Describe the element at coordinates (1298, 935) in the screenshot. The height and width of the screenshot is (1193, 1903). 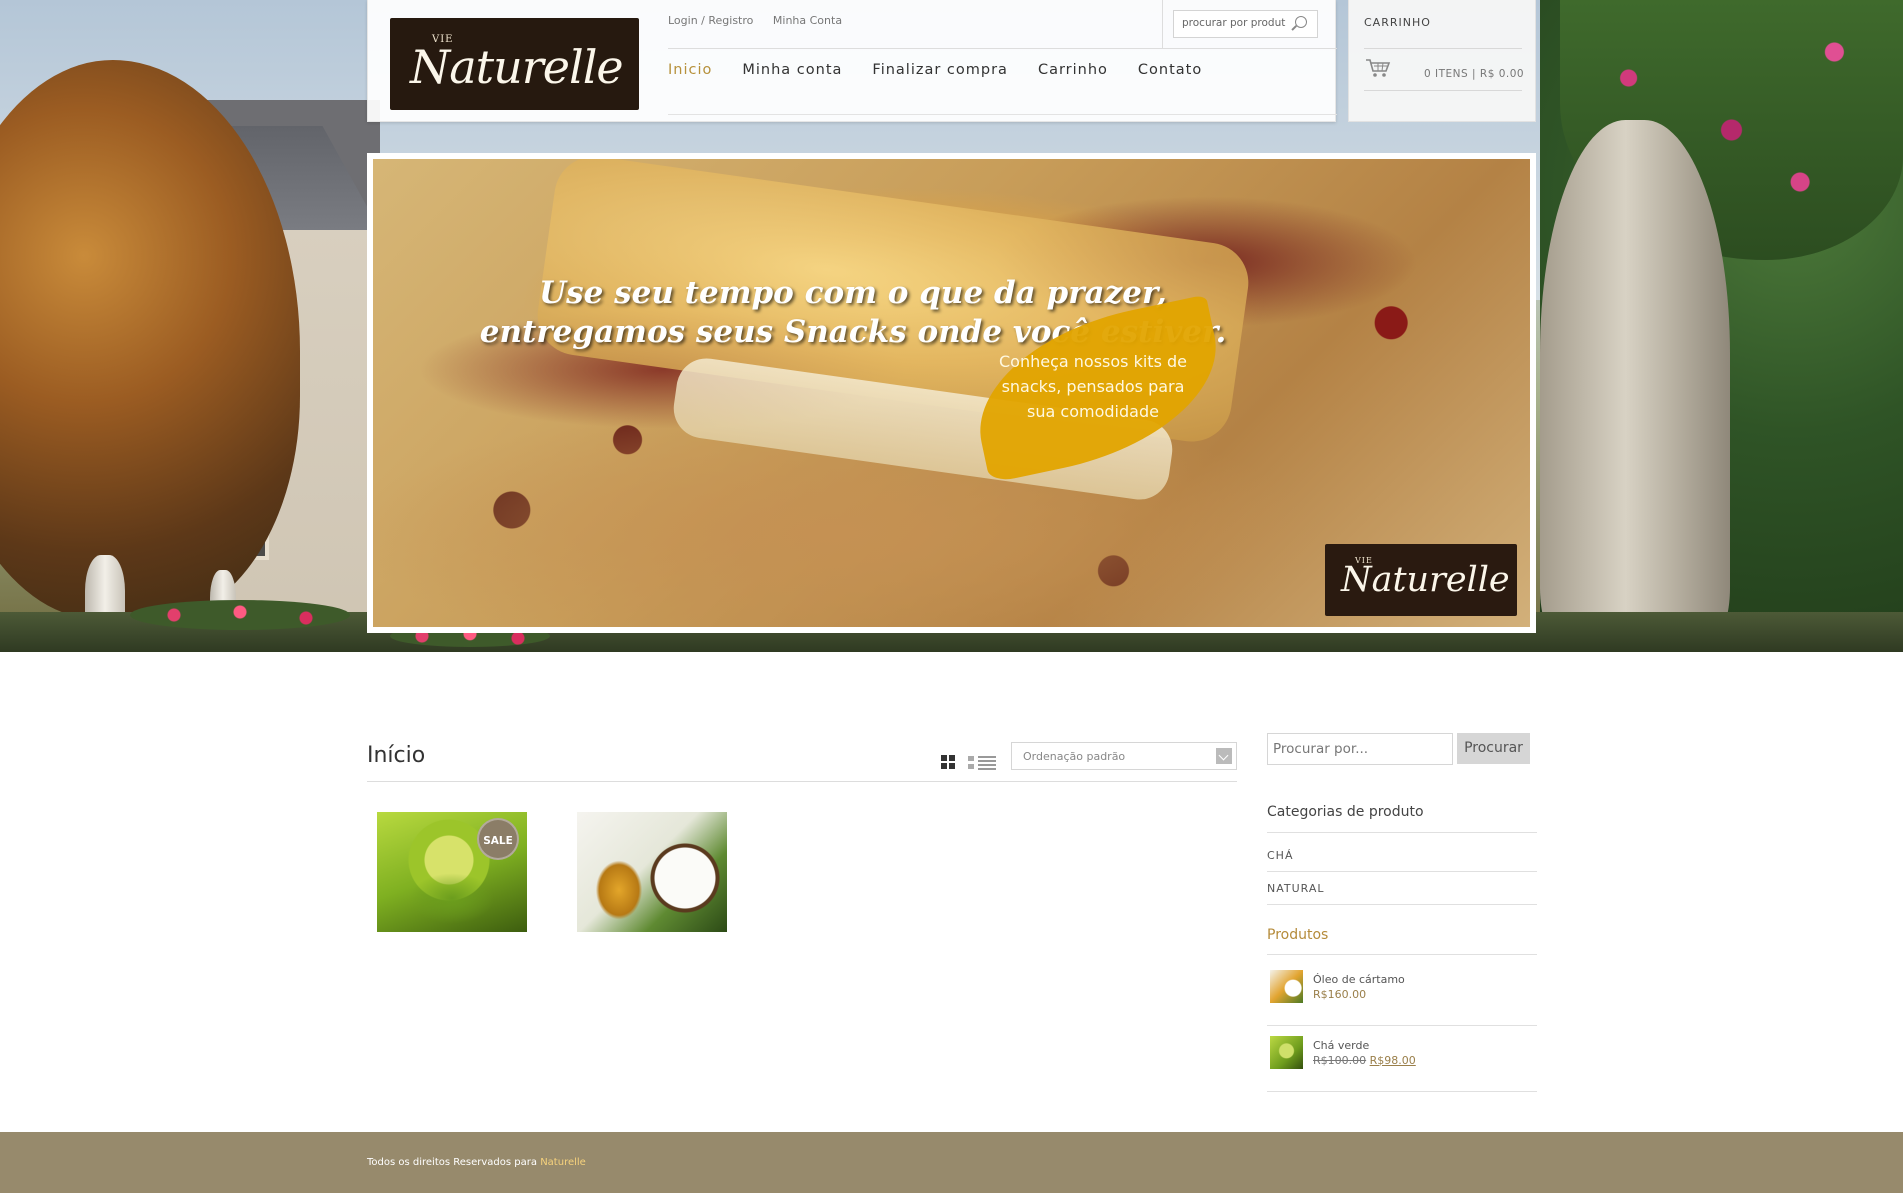
I see `products-title: Produtos` at that location.